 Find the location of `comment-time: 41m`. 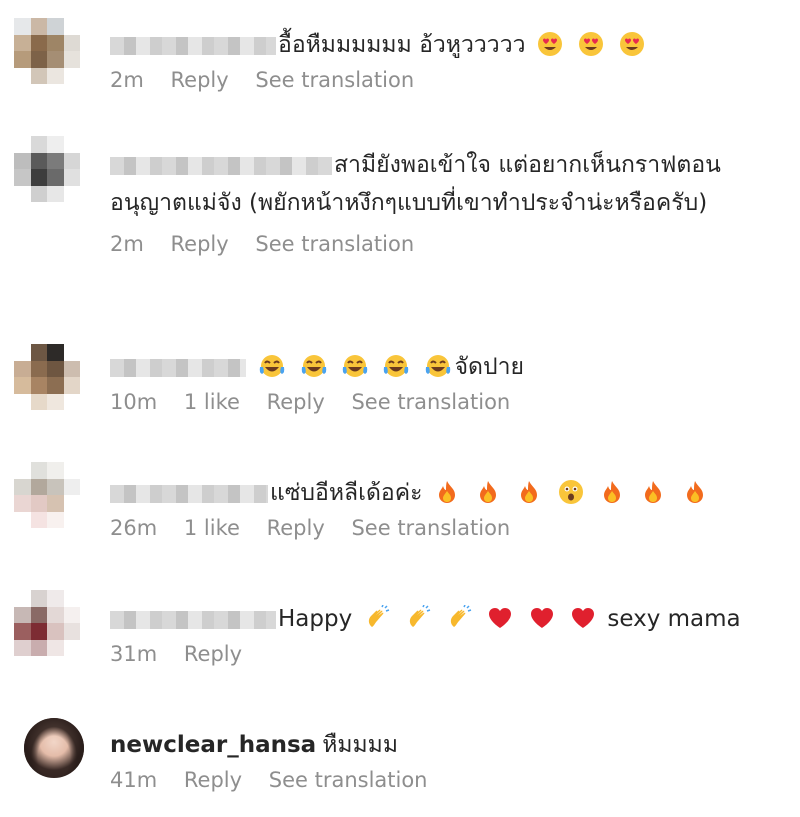

comment-time: 41m is located at coordinates (134, 780).